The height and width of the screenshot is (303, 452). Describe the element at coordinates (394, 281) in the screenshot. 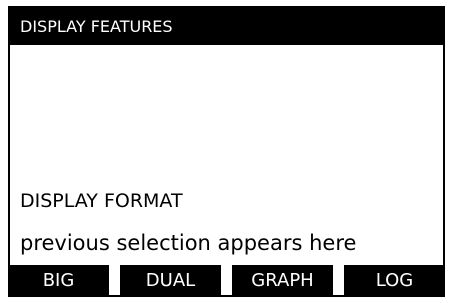

I see `softkey-log: LOG` at that location.